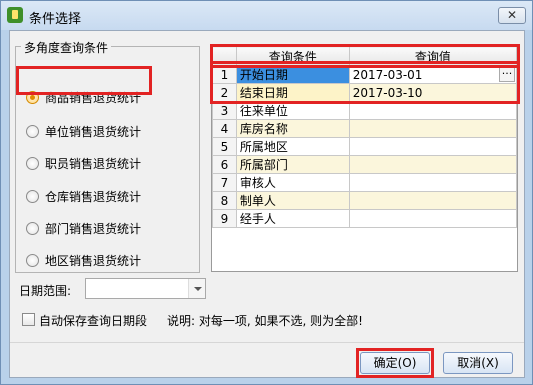 This screenshot has height=385, width=533. What do you see at coordinates (224, 200) in the screenshot?
I see `row-number: 8` at bounding box center [224, 200].